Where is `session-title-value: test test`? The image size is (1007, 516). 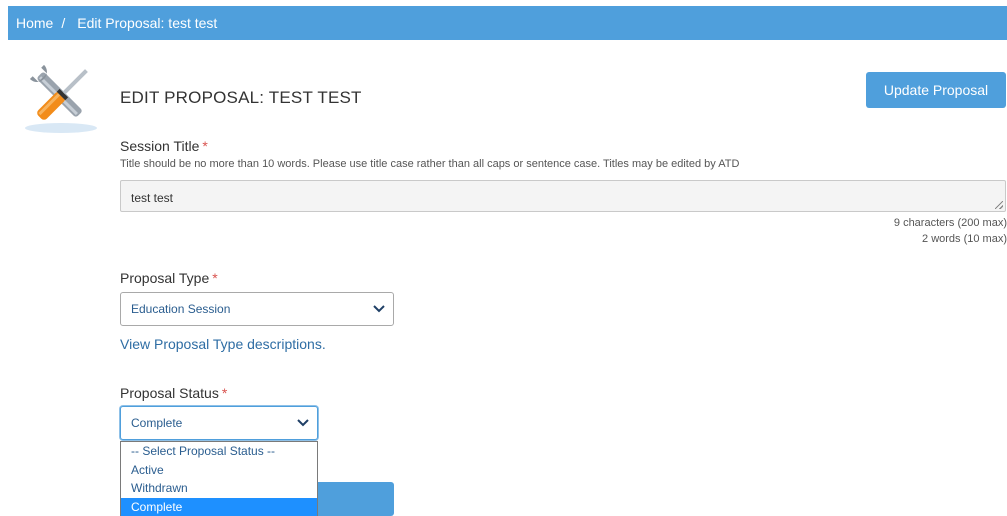
session-title-value: test test is located at coordinates (152, 198).